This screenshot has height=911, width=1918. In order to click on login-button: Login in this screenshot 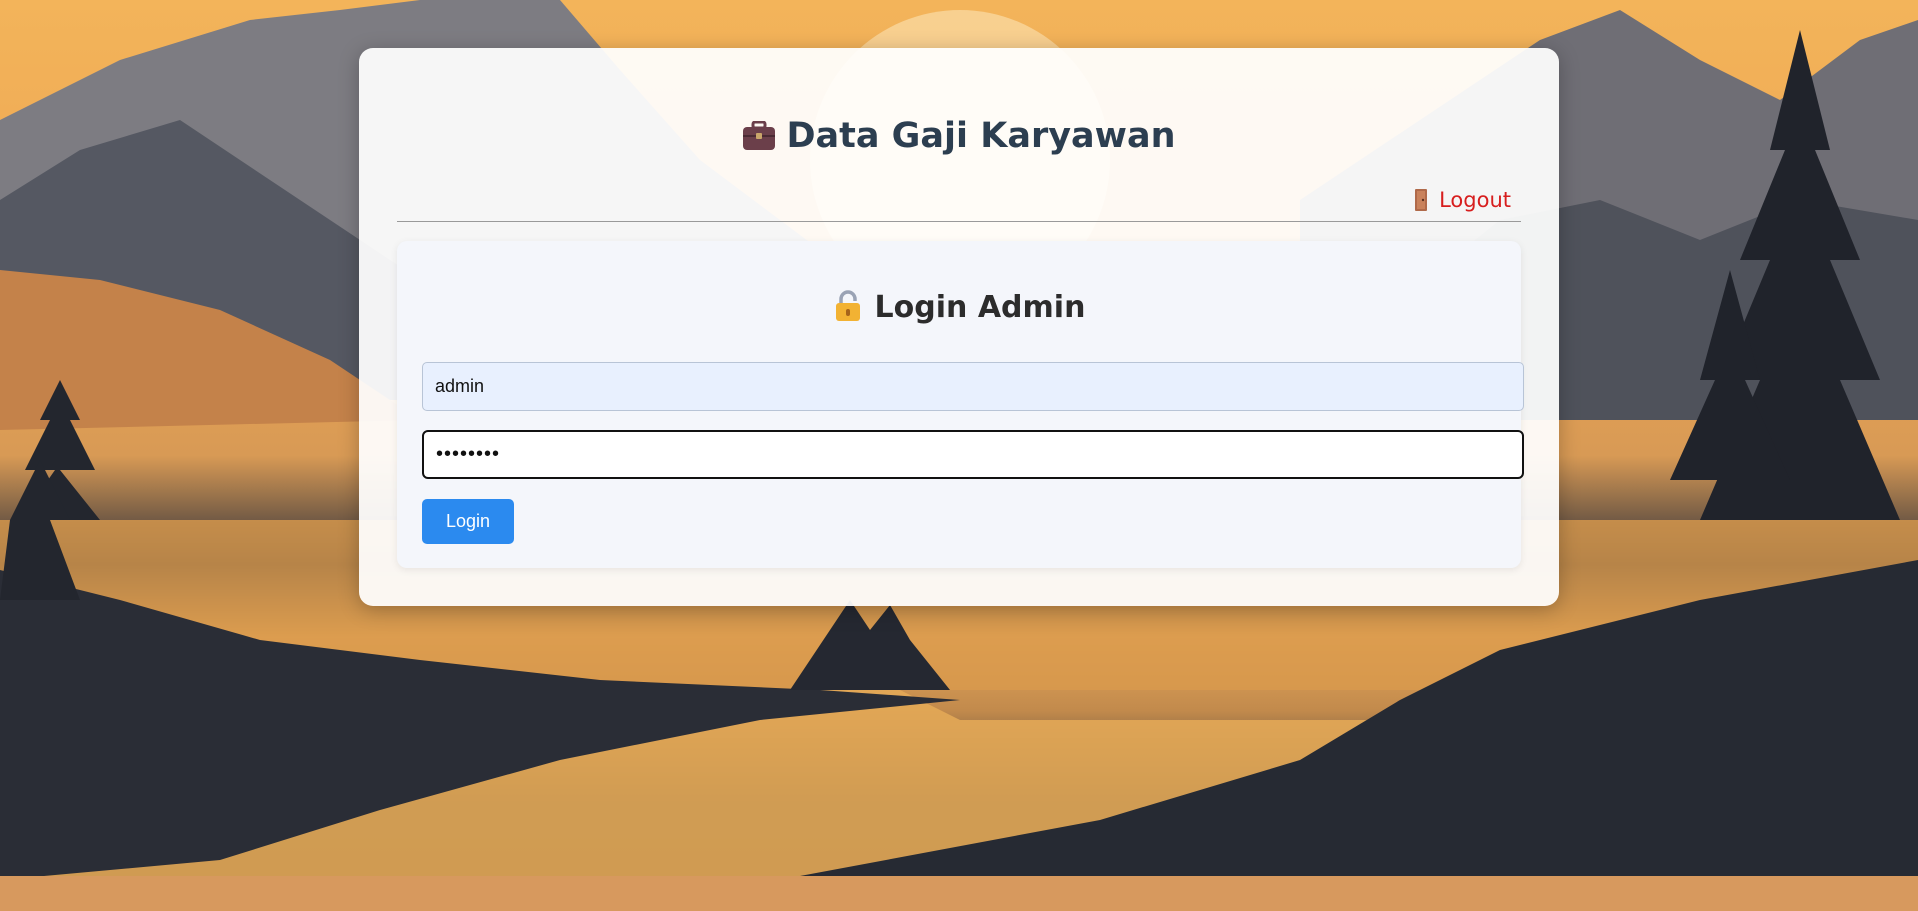, I will do `click(468, 521)`.